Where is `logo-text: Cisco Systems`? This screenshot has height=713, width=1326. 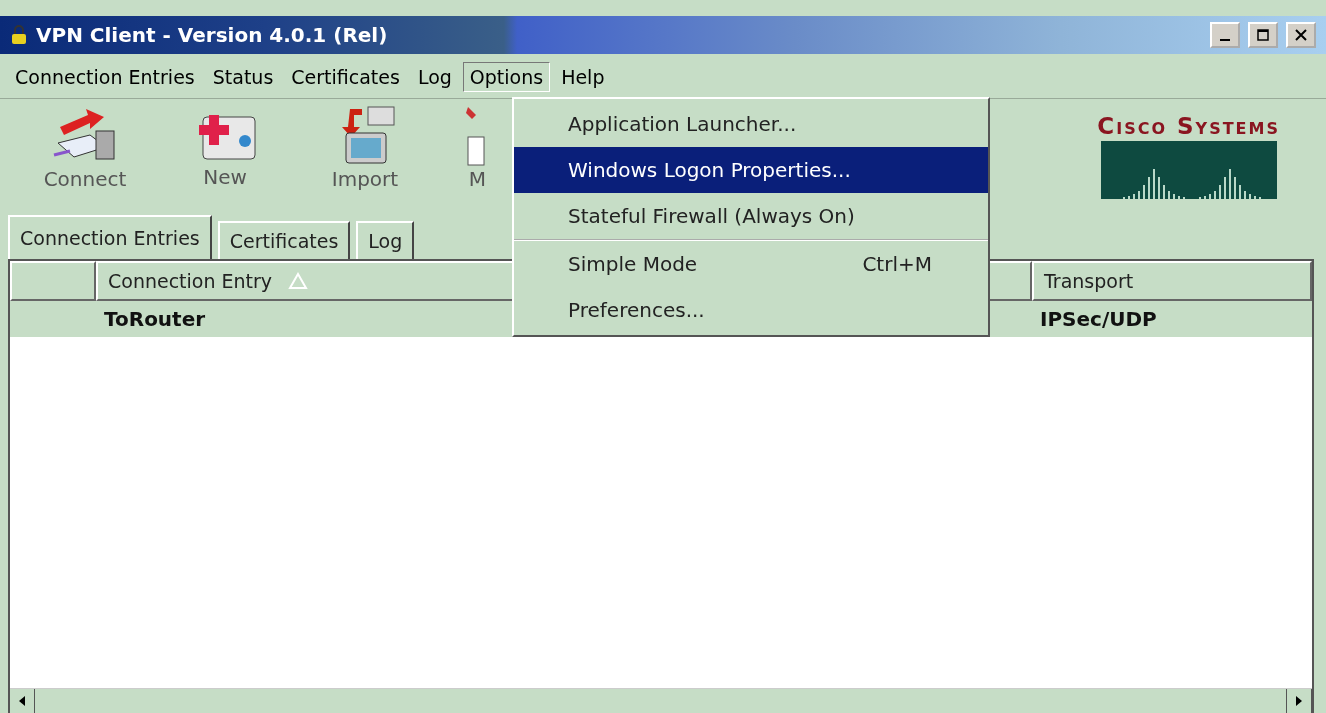 logo-text: Cisco Systems is located at coordinates (1188, 126).